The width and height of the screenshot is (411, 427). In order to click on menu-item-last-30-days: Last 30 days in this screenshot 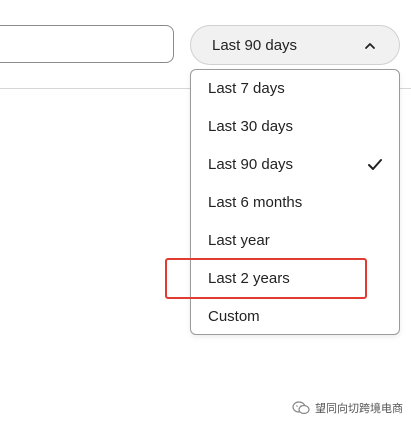, I will do `click(295, 127)`.